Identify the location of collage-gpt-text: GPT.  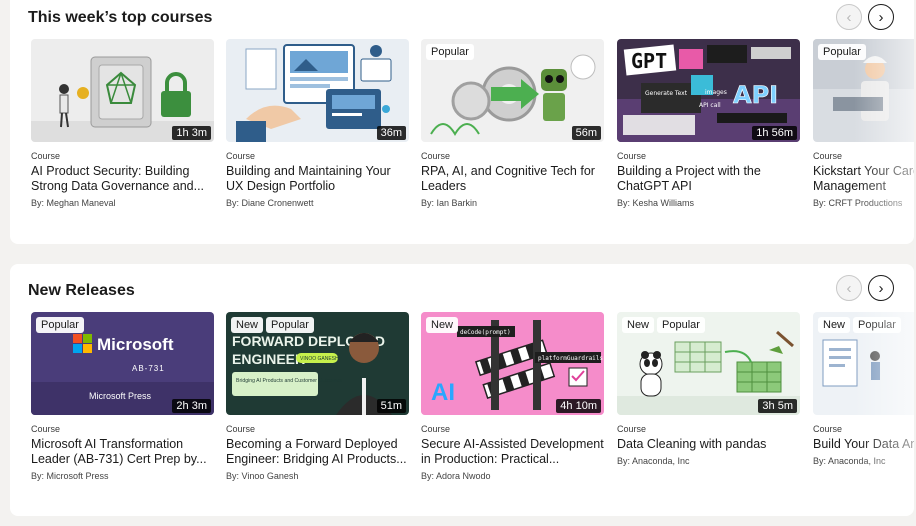
(649, 61).